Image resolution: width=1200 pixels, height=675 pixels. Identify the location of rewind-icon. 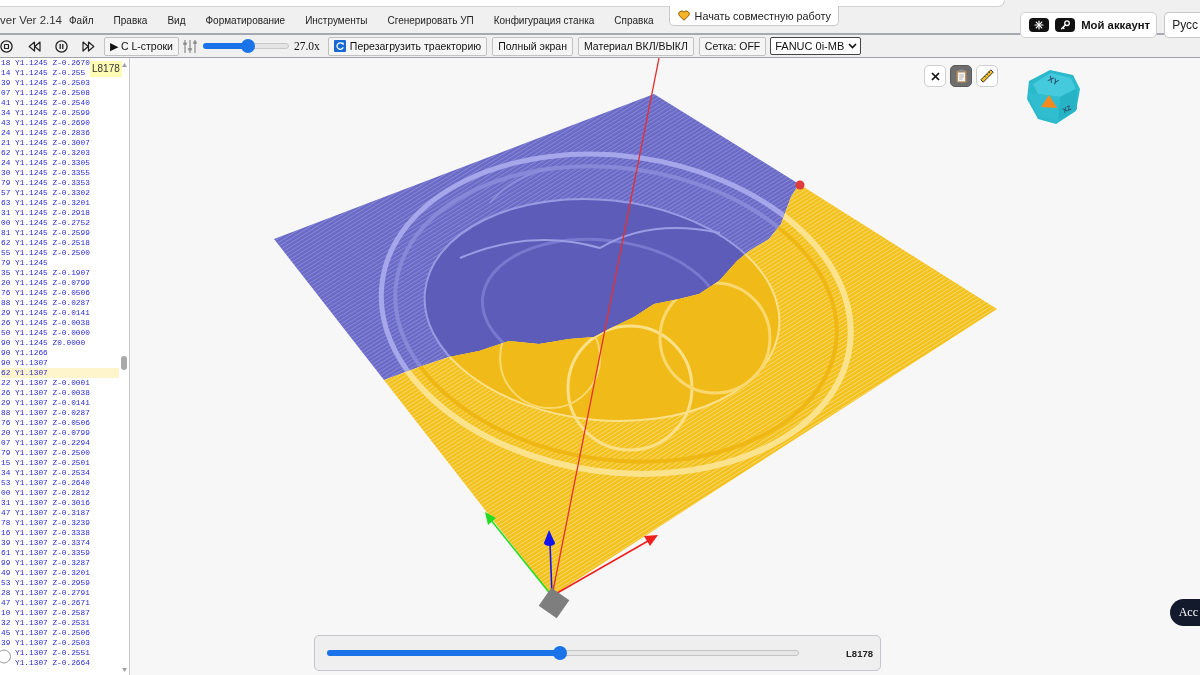
(34, 46).